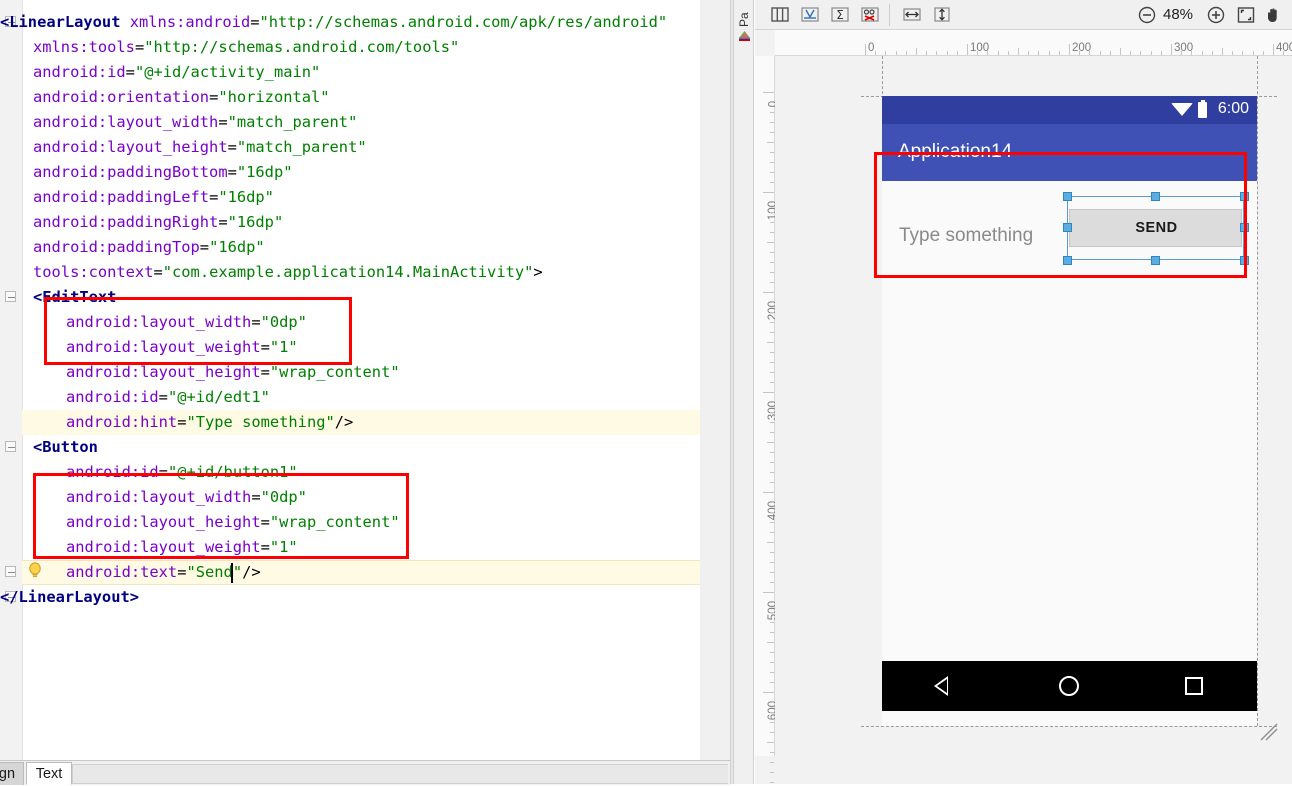 The width and height of the screenshot is (1292, 786). I want to click on status-bar-time: 6:00, so click(1233, 108).